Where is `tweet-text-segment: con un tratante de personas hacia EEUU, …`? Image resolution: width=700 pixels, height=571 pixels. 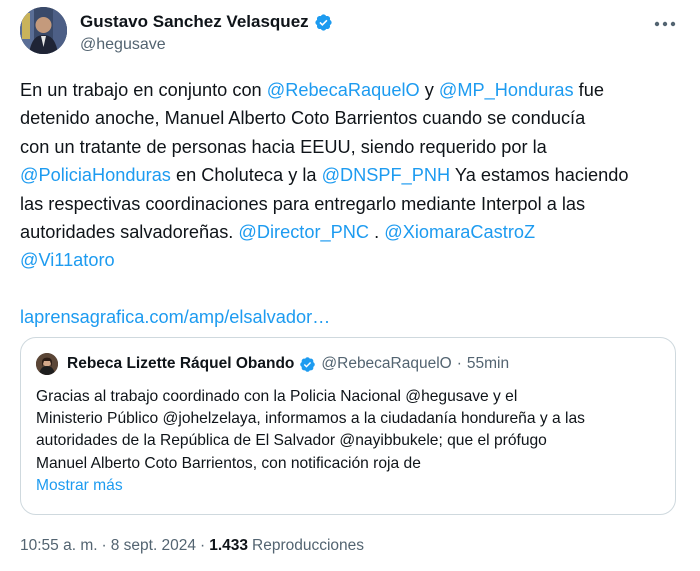
tweet-text-segment: con un tratante de personas hacia EEUU, … is located at coordinates (283, 146).